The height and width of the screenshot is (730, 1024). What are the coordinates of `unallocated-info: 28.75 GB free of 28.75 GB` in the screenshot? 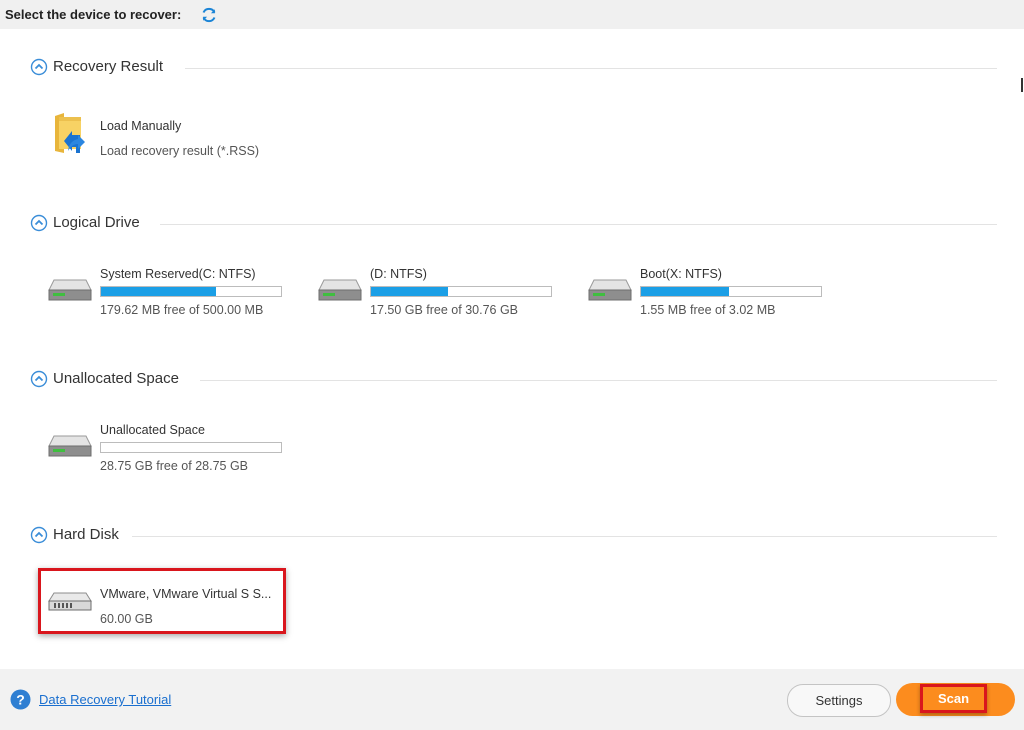 It's located at (174, 466).